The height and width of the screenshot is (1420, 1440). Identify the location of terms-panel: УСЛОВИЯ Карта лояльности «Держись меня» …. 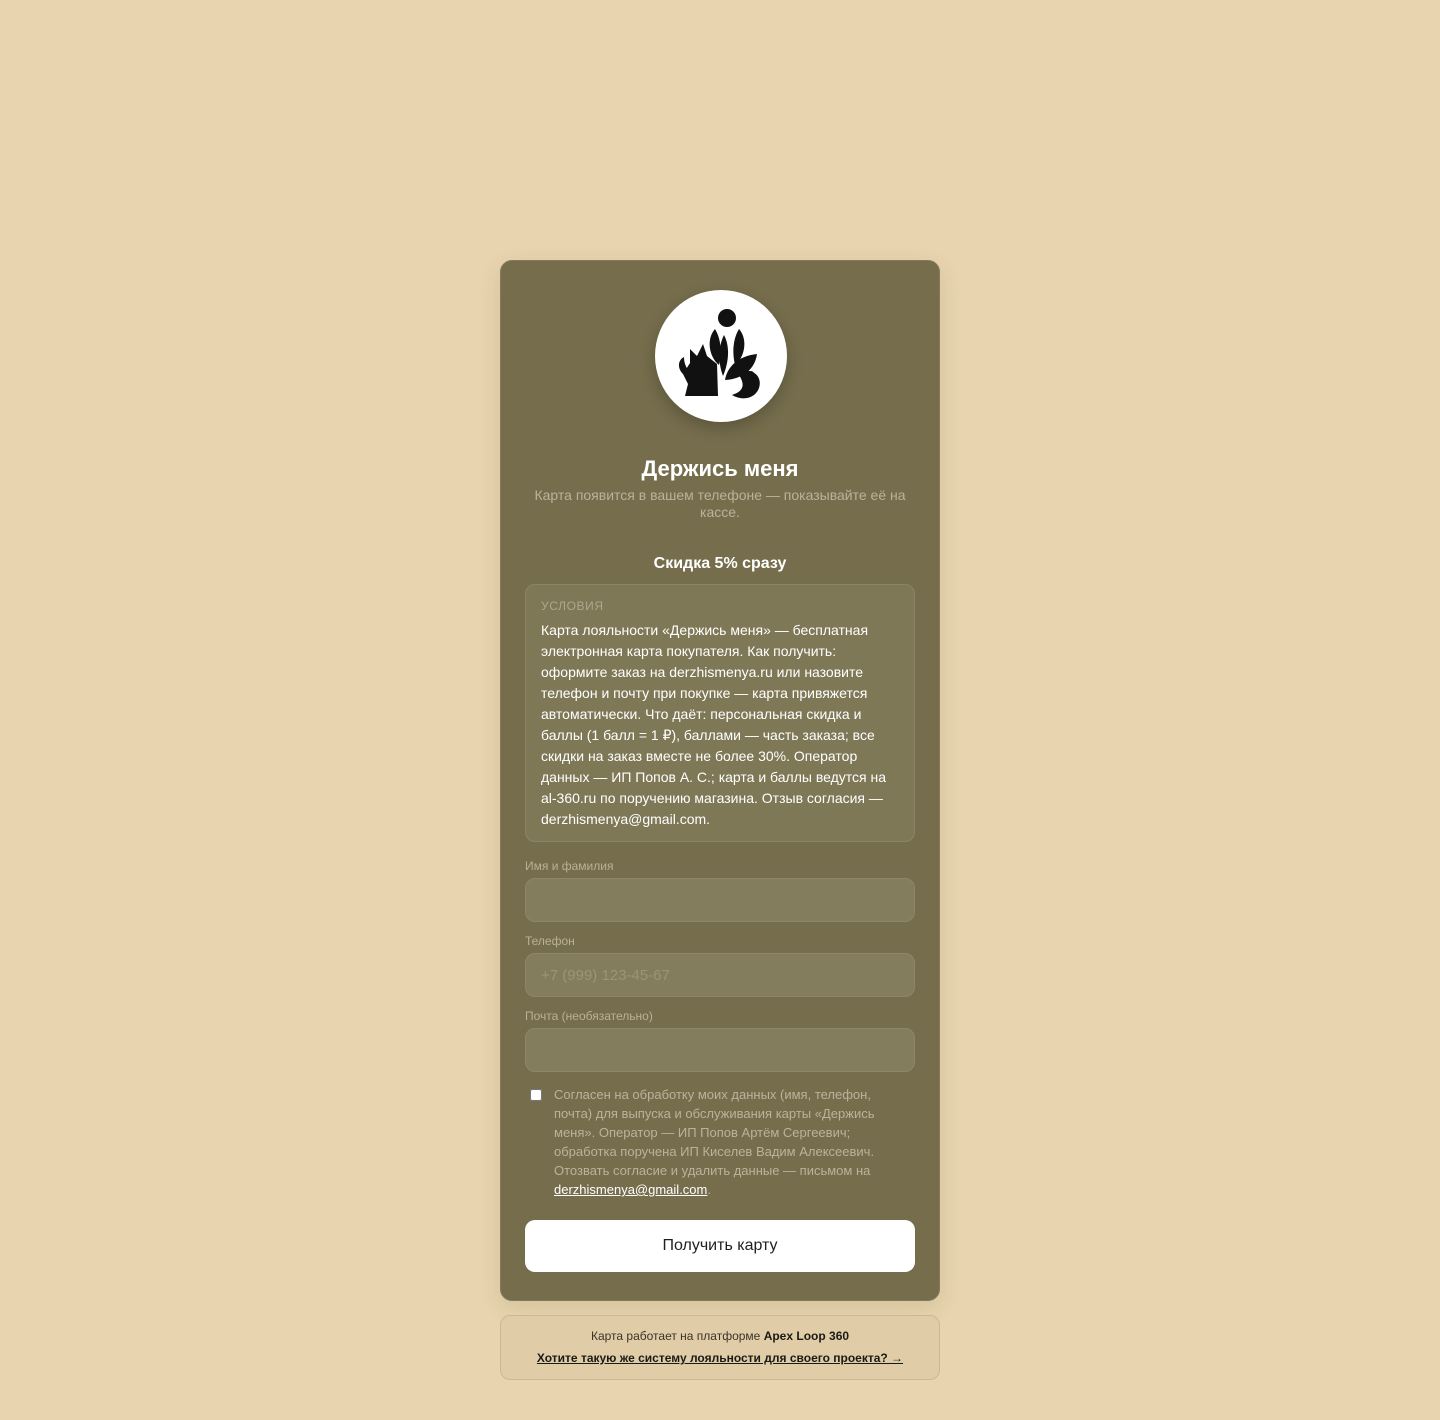
(720, 713).